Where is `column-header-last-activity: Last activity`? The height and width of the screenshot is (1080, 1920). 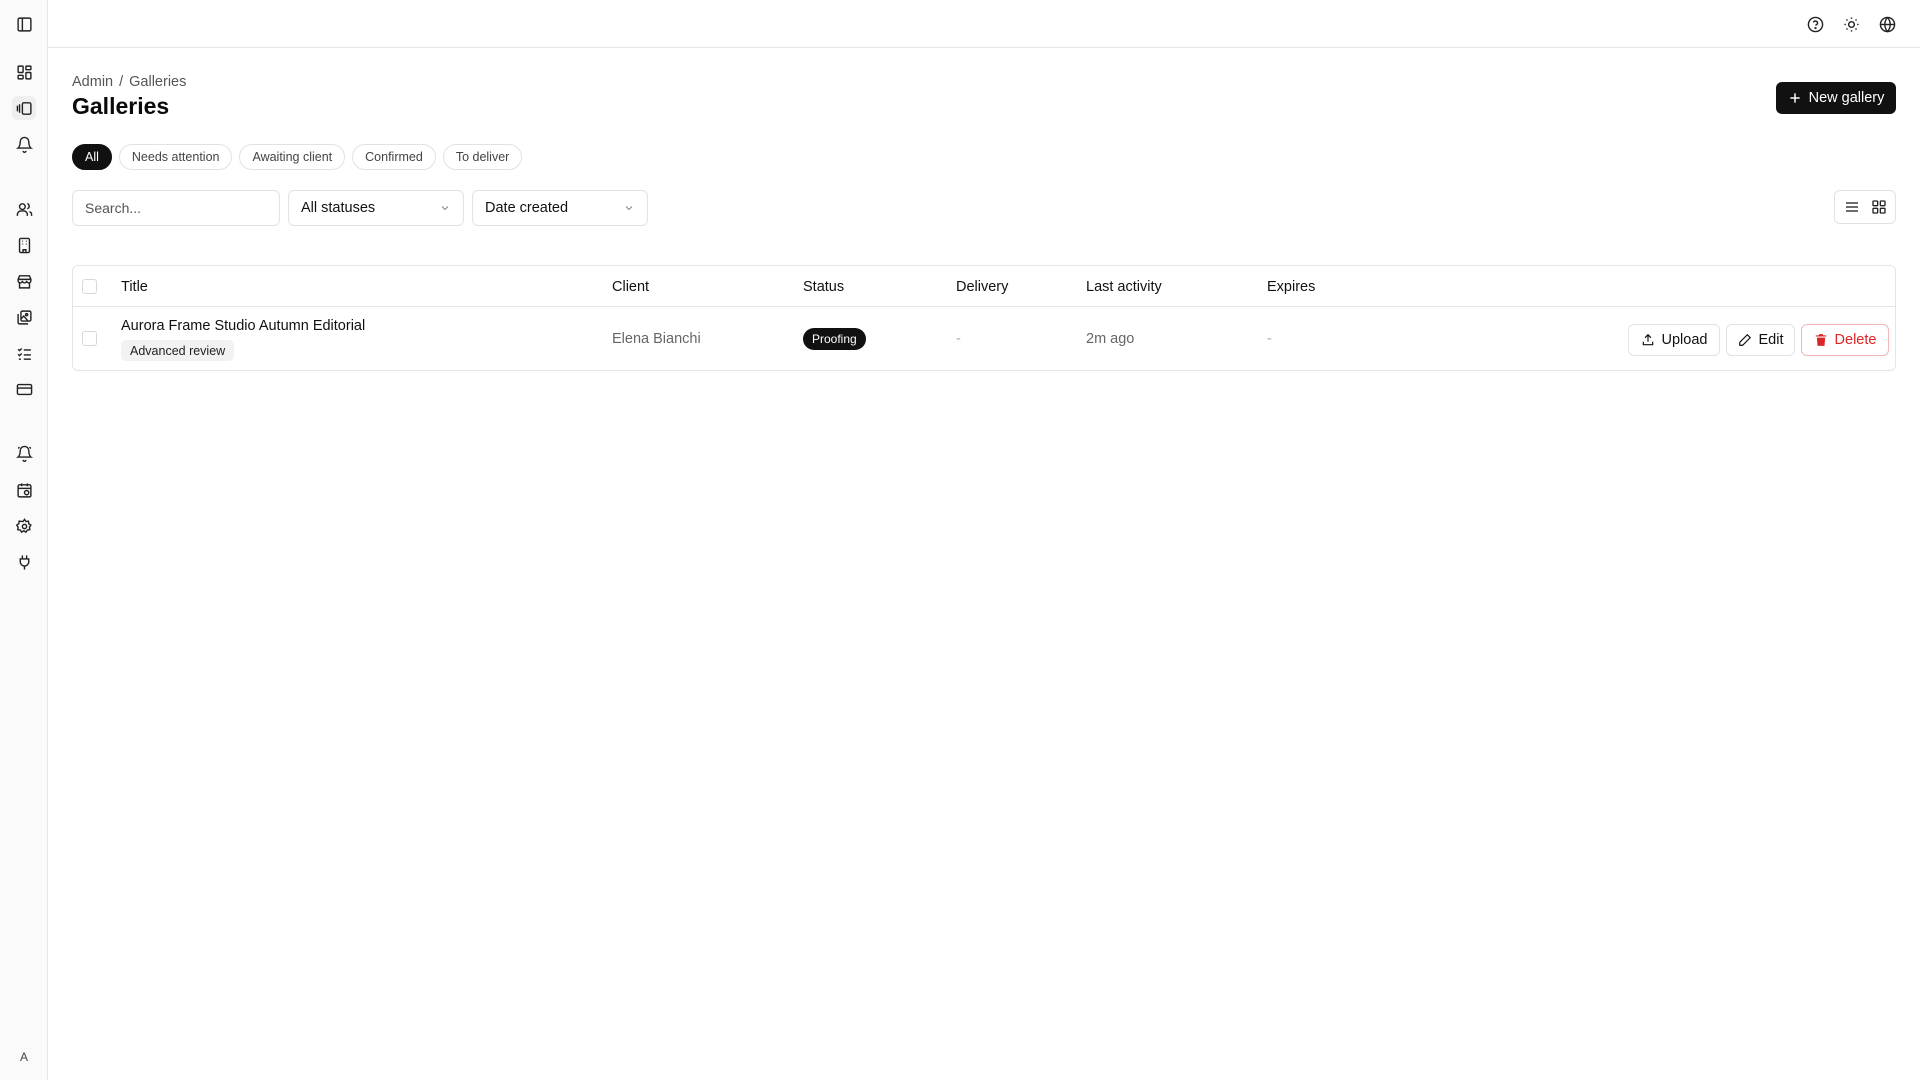
column-header-last-activity: Last activity is located at coordinates (1124, 287).